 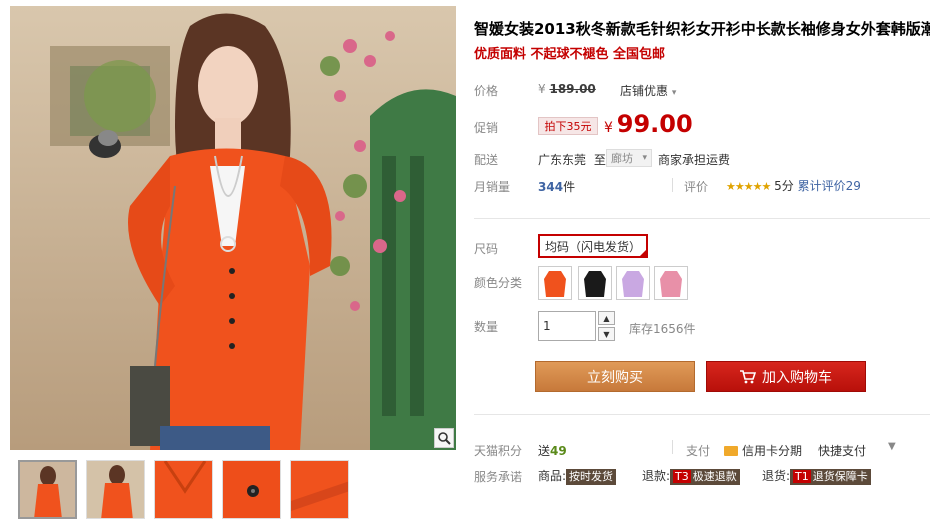 What do you see at coordinates (544, 451) in the screenshot?
I see `points-prefix: 送` at bounding box center [544, 451].